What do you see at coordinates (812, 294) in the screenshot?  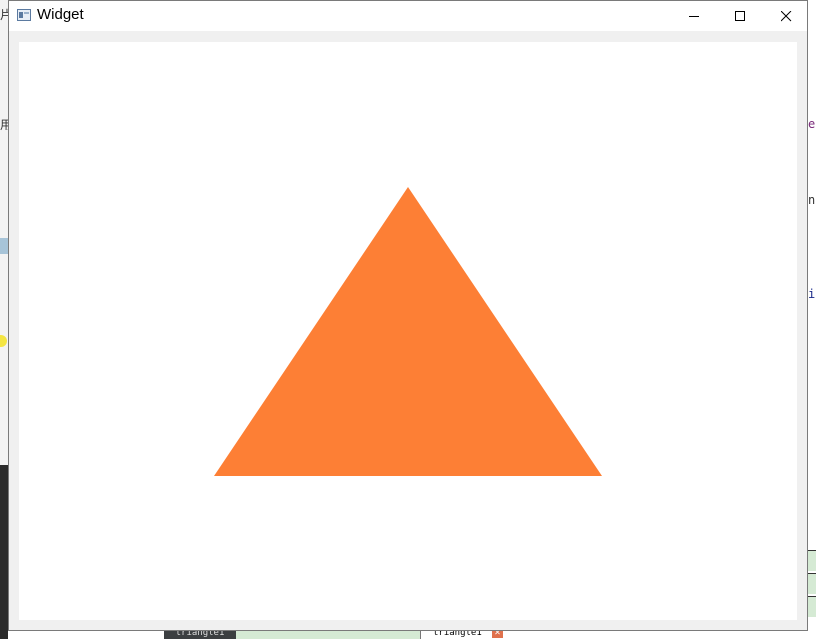 I see `background-text-fragment: i` at bounding box center [812, 294].